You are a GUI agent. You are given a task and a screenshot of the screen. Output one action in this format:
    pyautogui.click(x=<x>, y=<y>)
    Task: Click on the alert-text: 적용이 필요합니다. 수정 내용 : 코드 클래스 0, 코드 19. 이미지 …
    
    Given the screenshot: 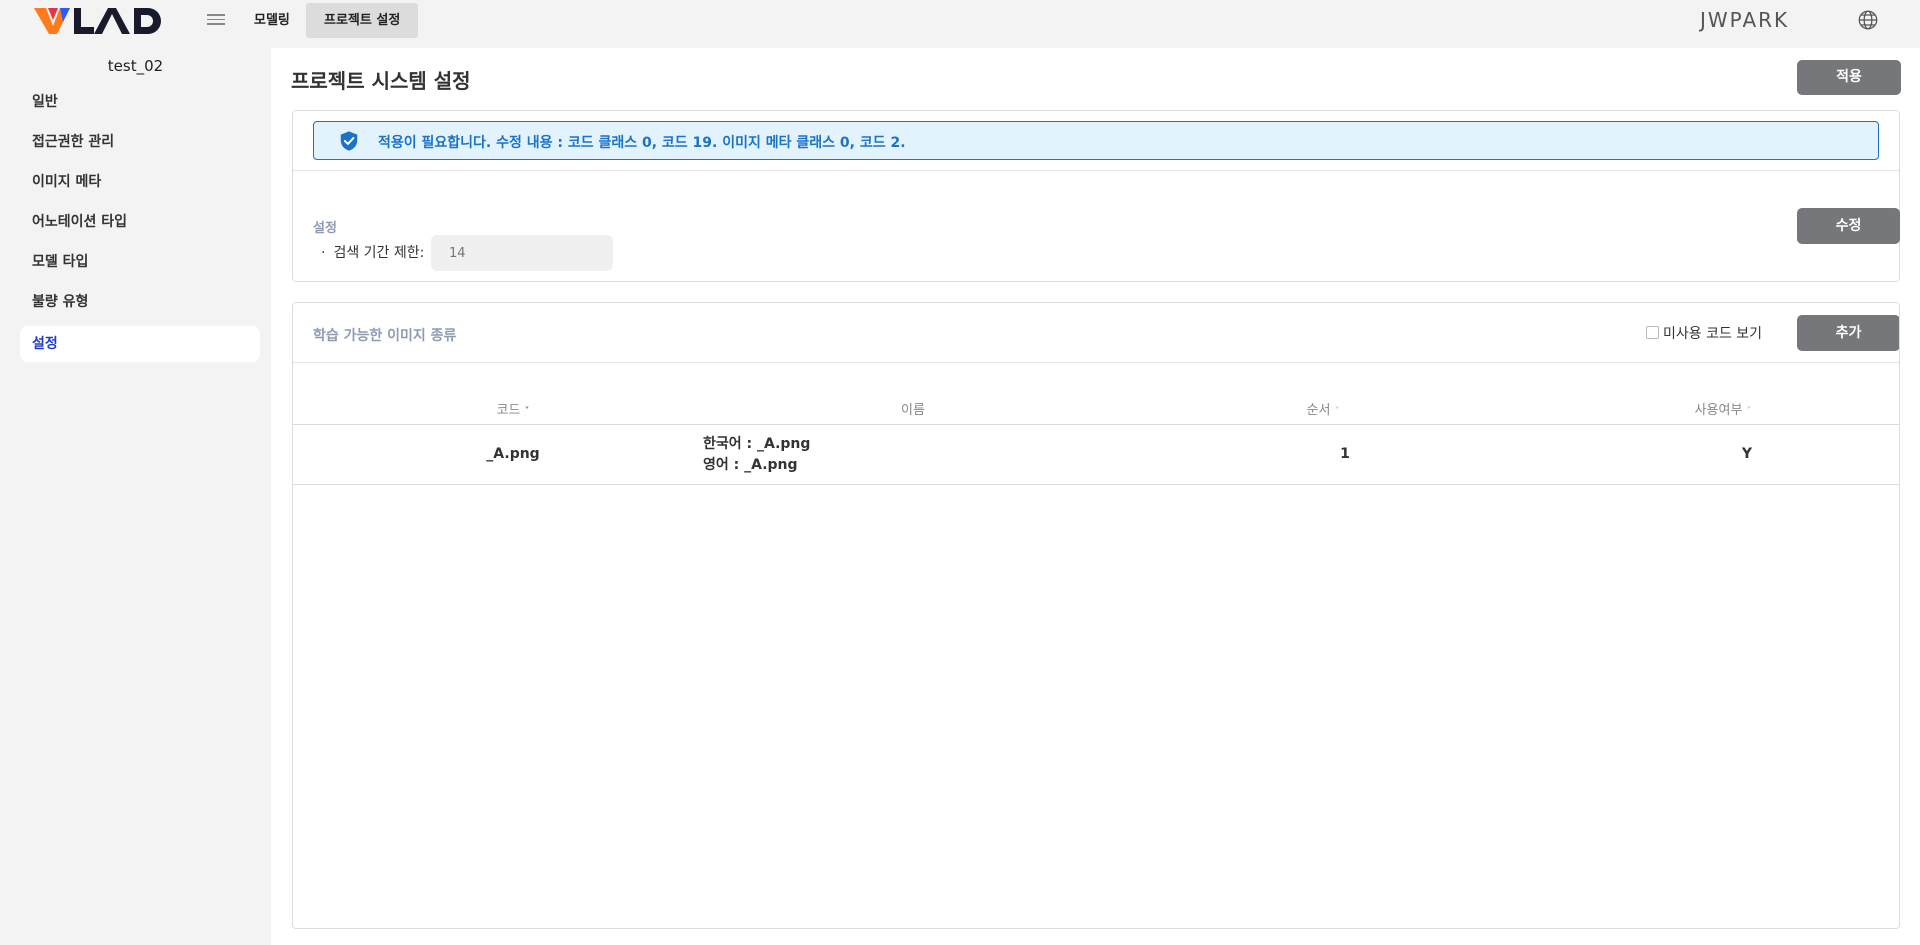 What is the action you would take?
    pyautogui.click(x=642, y=143)
    